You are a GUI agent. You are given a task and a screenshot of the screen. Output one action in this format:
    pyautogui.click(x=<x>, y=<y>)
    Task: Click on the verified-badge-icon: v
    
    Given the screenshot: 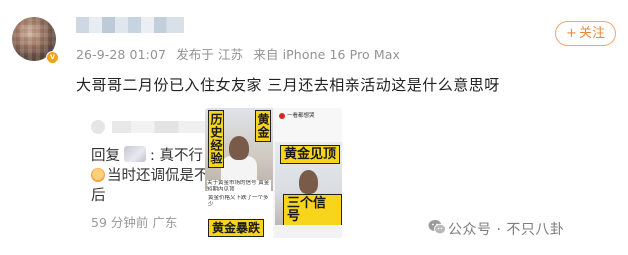 What is the action you would take?
    pyautogui.click(x=52, y=57)
    